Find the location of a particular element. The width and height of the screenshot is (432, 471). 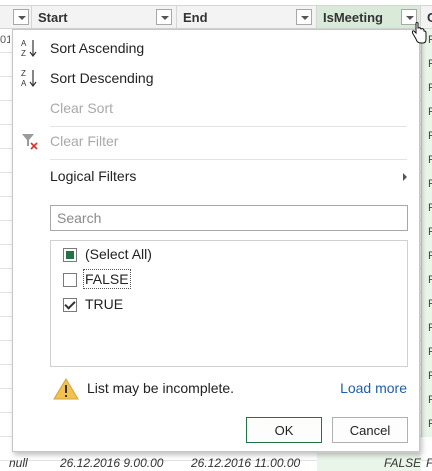

column-header-ismeeting: IsMeeting is located at coordinates (369, 17).